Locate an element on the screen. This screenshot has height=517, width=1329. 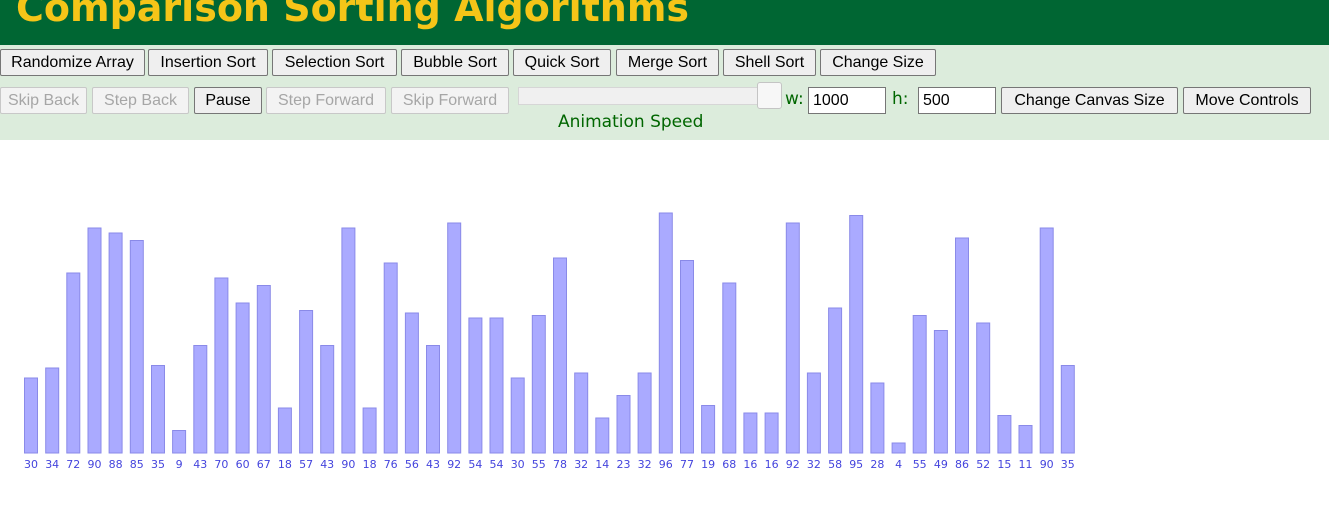
animation-speed-slider-thumb is located at coordinates (769, 95).